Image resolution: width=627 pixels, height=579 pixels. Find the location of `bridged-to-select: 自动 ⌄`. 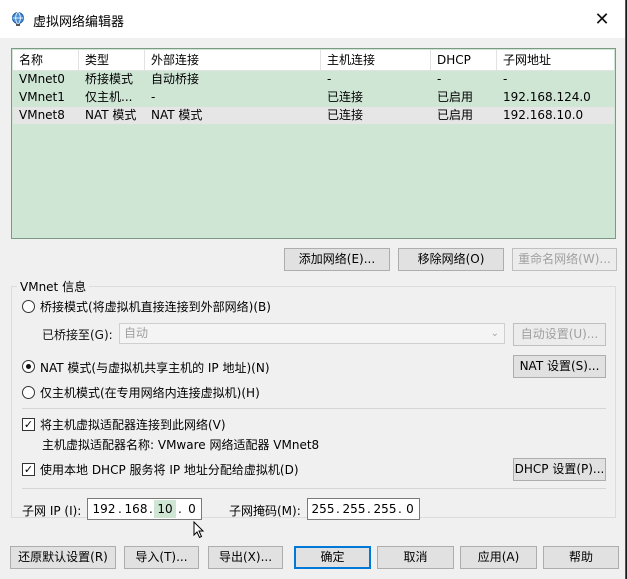

bridged-to-select: 自动 ⌄ is located at coordinates (312, 333).